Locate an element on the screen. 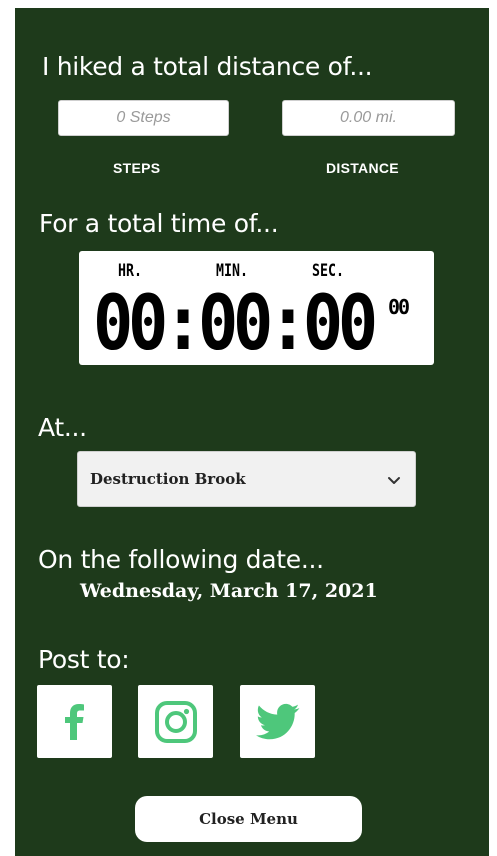 This screenshot has width=497, height=856. instagram-icon is located at coordinates (175, 721).